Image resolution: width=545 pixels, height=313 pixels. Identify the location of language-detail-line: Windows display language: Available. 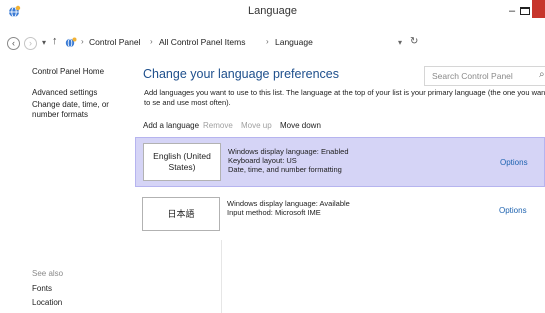
(288, 203).